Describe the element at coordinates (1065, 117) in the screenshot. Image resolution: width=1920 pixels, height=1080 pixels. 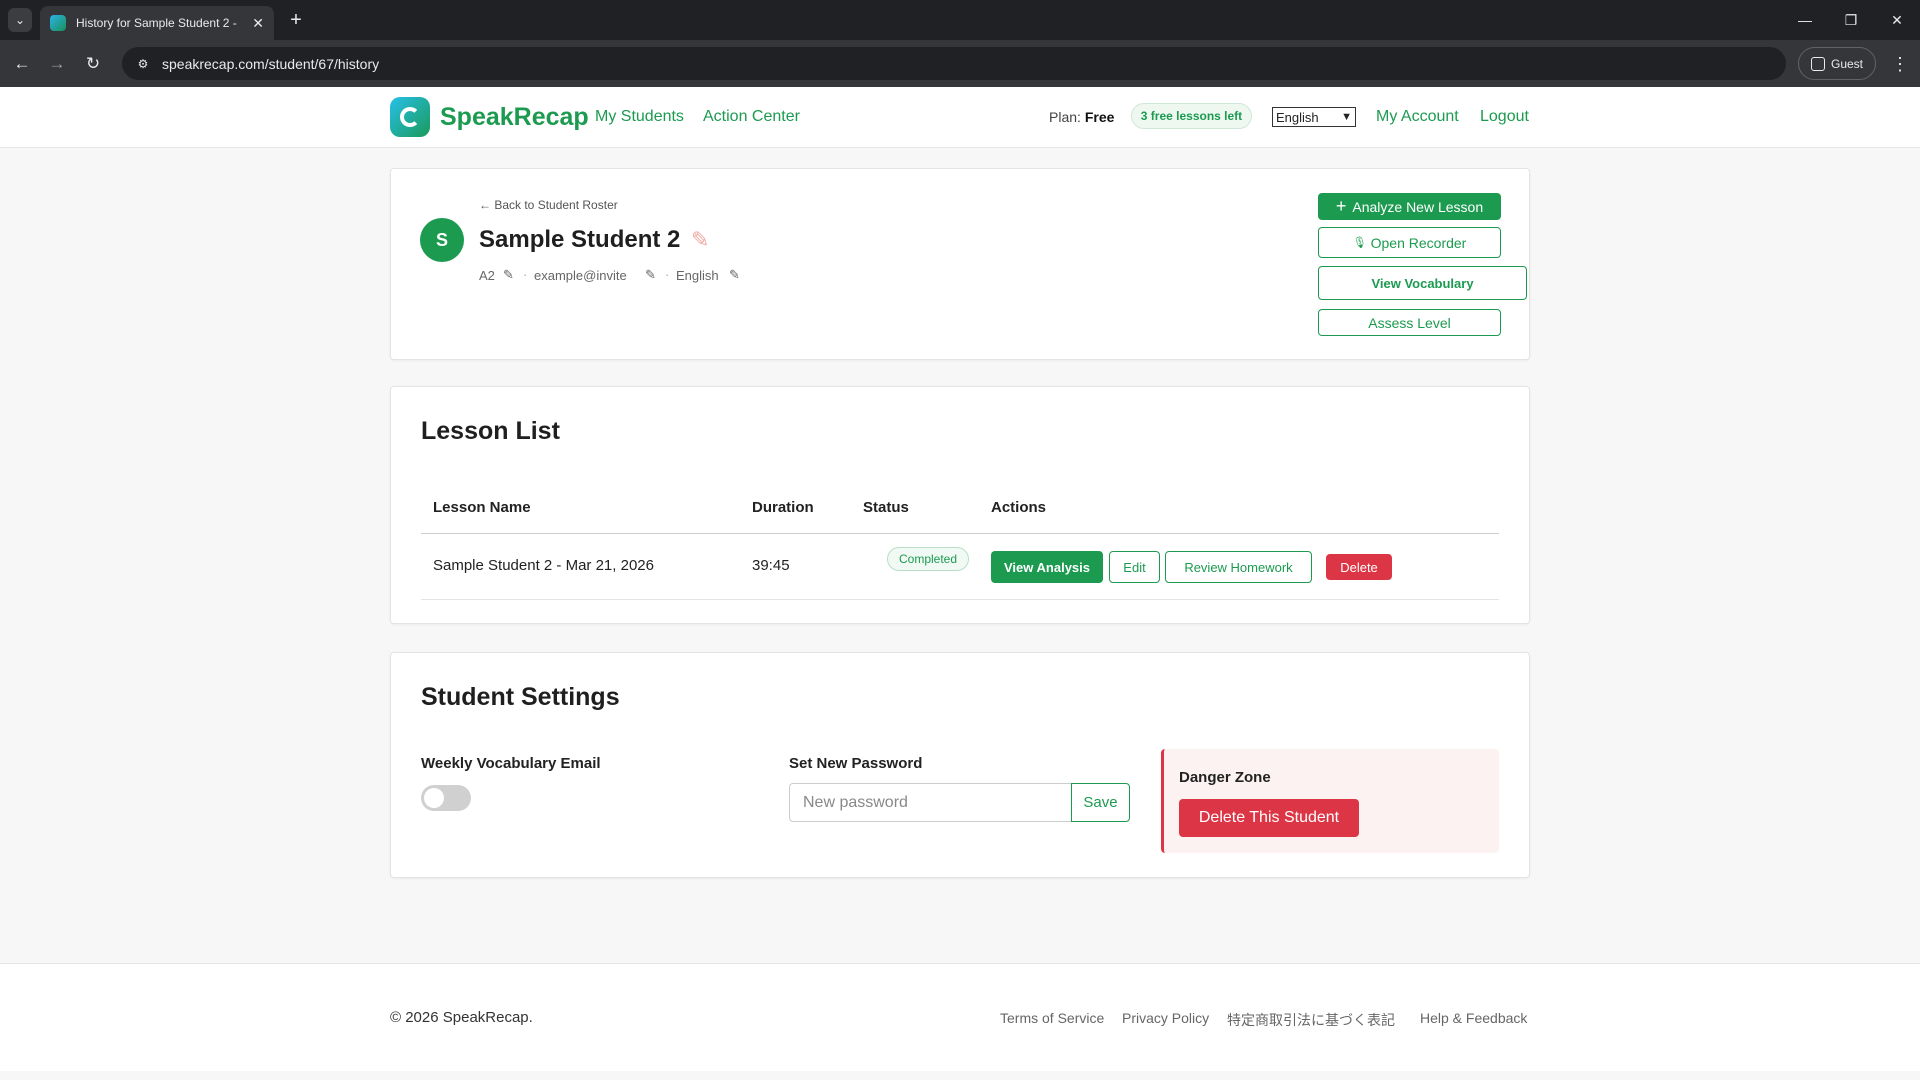
I see `plan-label: Plan:` at that location.